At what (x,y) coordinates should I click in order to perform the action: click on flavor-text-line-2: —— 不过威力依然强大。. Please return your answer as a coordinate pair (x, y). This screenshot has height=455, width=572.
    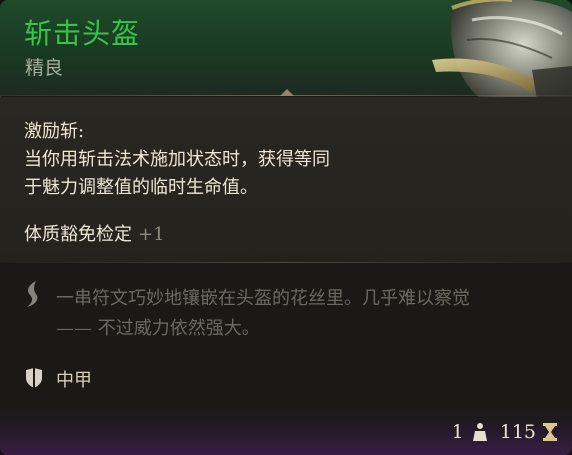
    Looking at the image, I should click on (158, 328).